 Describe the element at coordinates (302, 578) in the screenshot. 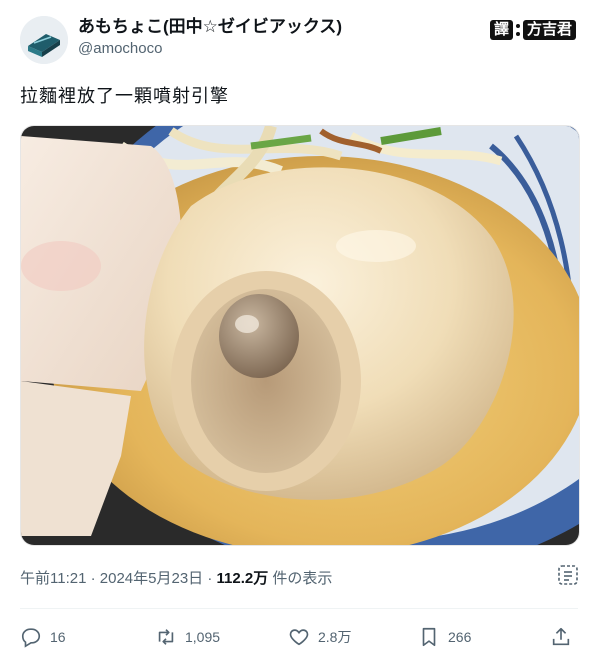

I see `views-label: 件の表示` at that location.